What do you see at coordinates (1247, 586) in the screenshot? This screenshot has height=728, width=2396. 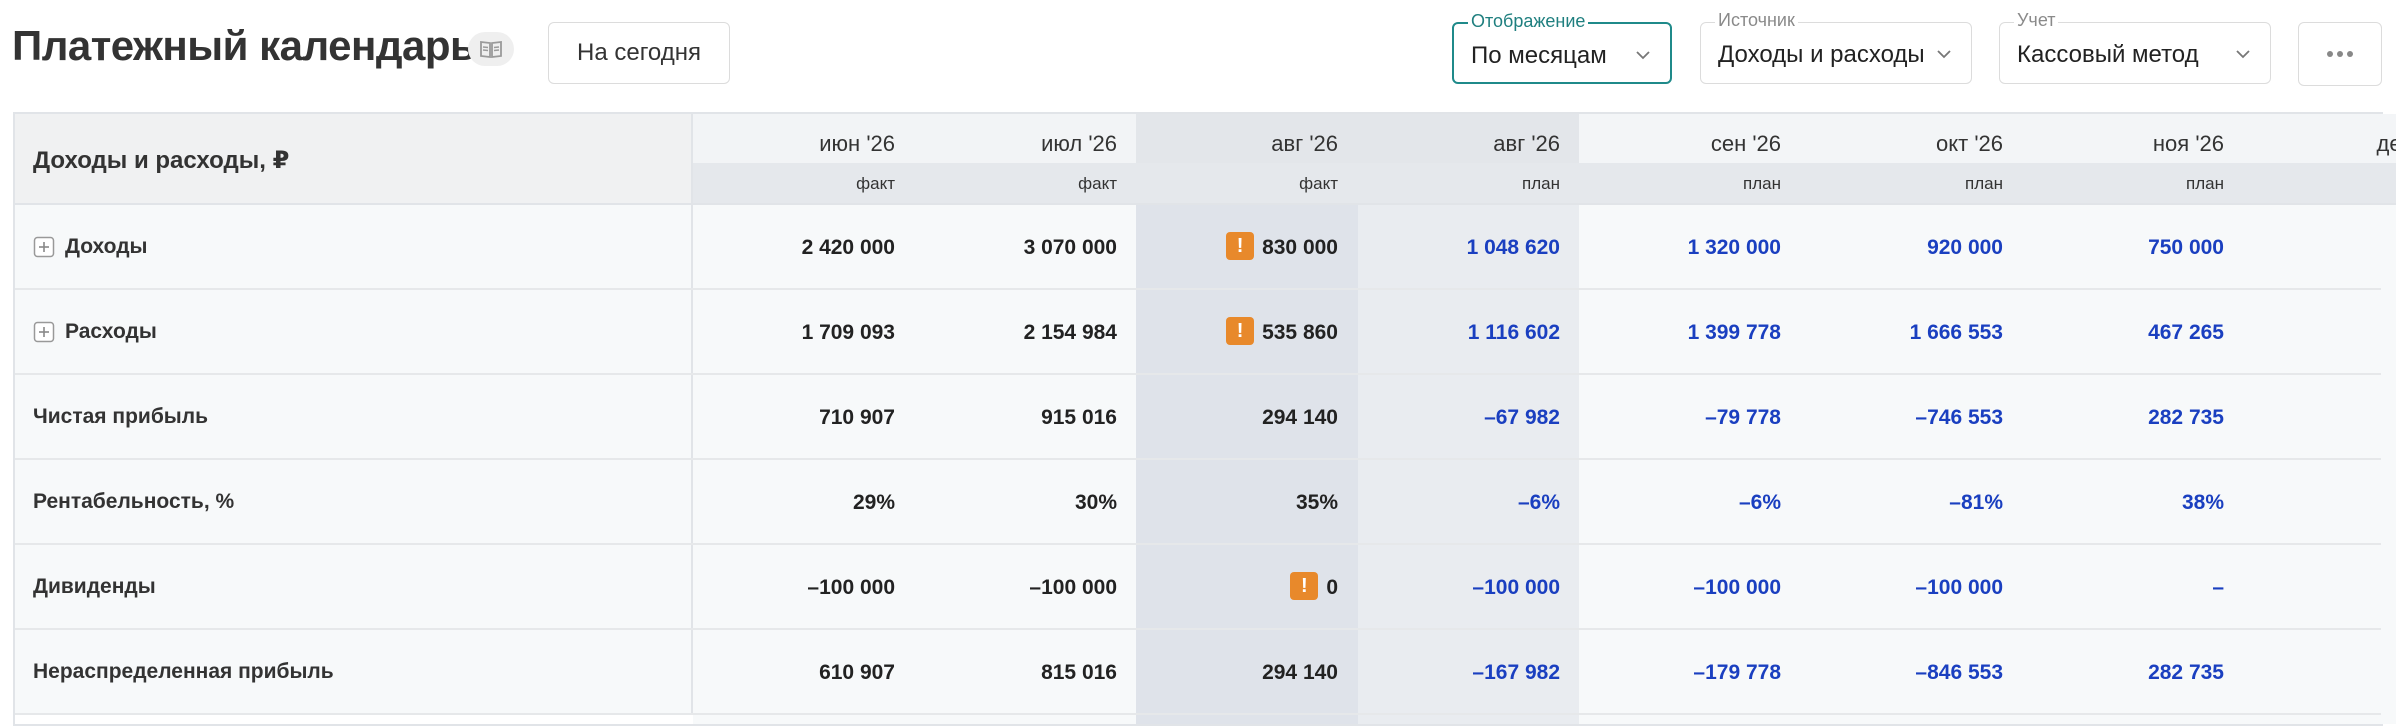 I see `value-cell: ! 0` at bounding box center [1247, 586].